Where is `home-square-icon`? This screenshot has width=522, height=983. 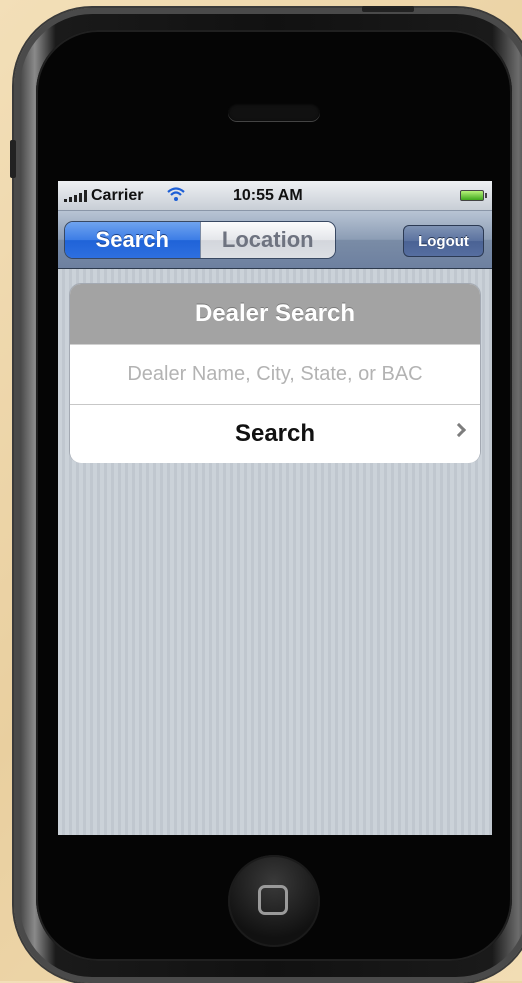 home-square-icon is located at coordinates (273, 900).